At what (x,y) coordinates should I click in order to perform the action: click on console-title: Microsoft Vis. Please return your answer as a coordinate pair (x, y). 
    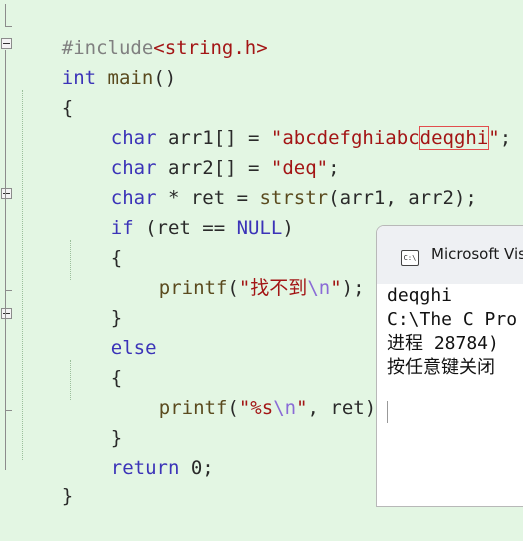
    Looking at the image, I should click on (477, 254).